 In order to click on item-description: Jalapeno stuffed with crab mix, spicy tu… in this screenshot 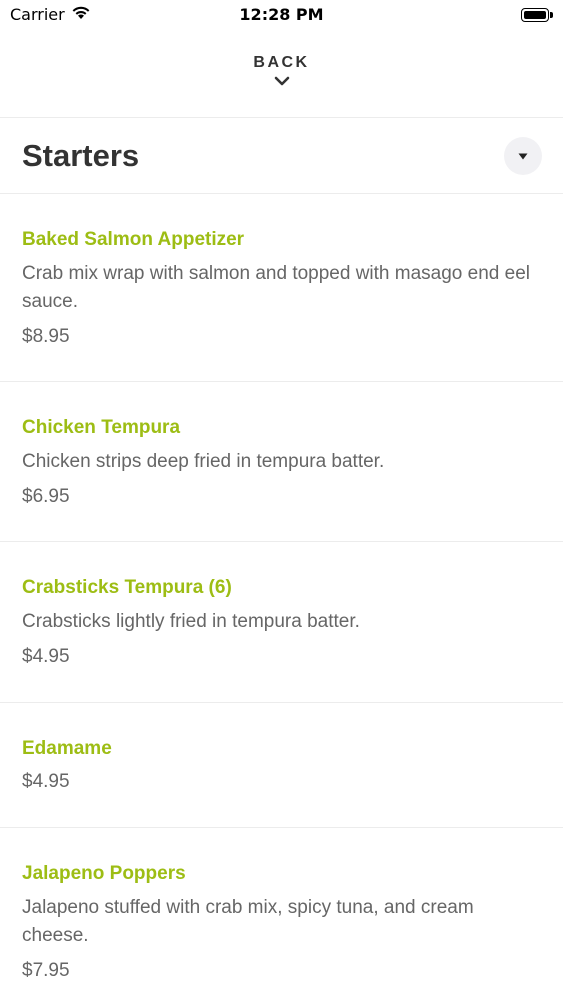, I will do `click(248, 921)`.